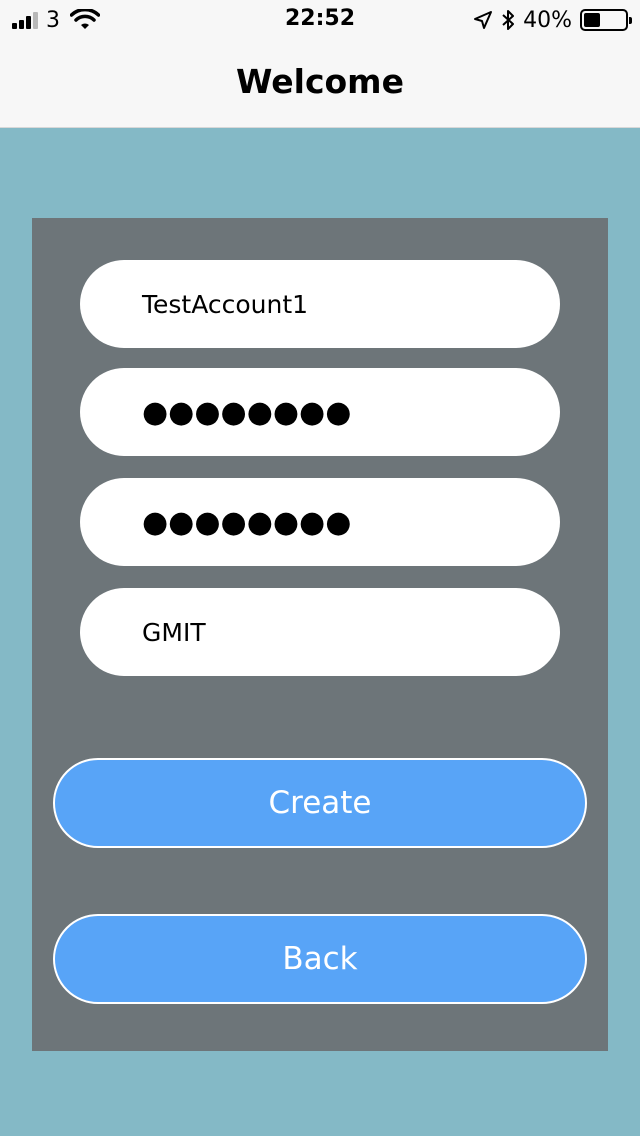  What do you see at coordinates (320, 959) in the screenshot?
I see `back-button: Back` at bounding box center [320, 959].